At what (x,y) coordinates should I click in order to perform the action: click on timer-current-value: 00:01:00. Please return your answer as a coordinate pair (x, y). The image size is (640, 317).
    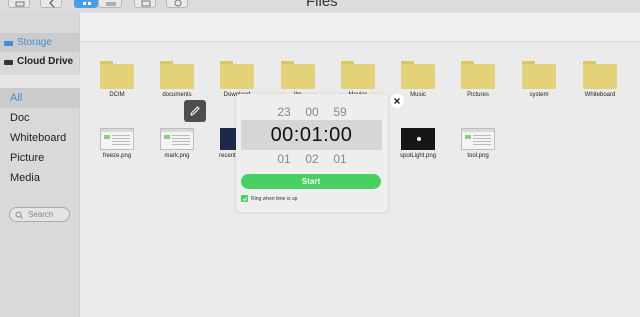
    Looking at the image, I should click on (311, 135).